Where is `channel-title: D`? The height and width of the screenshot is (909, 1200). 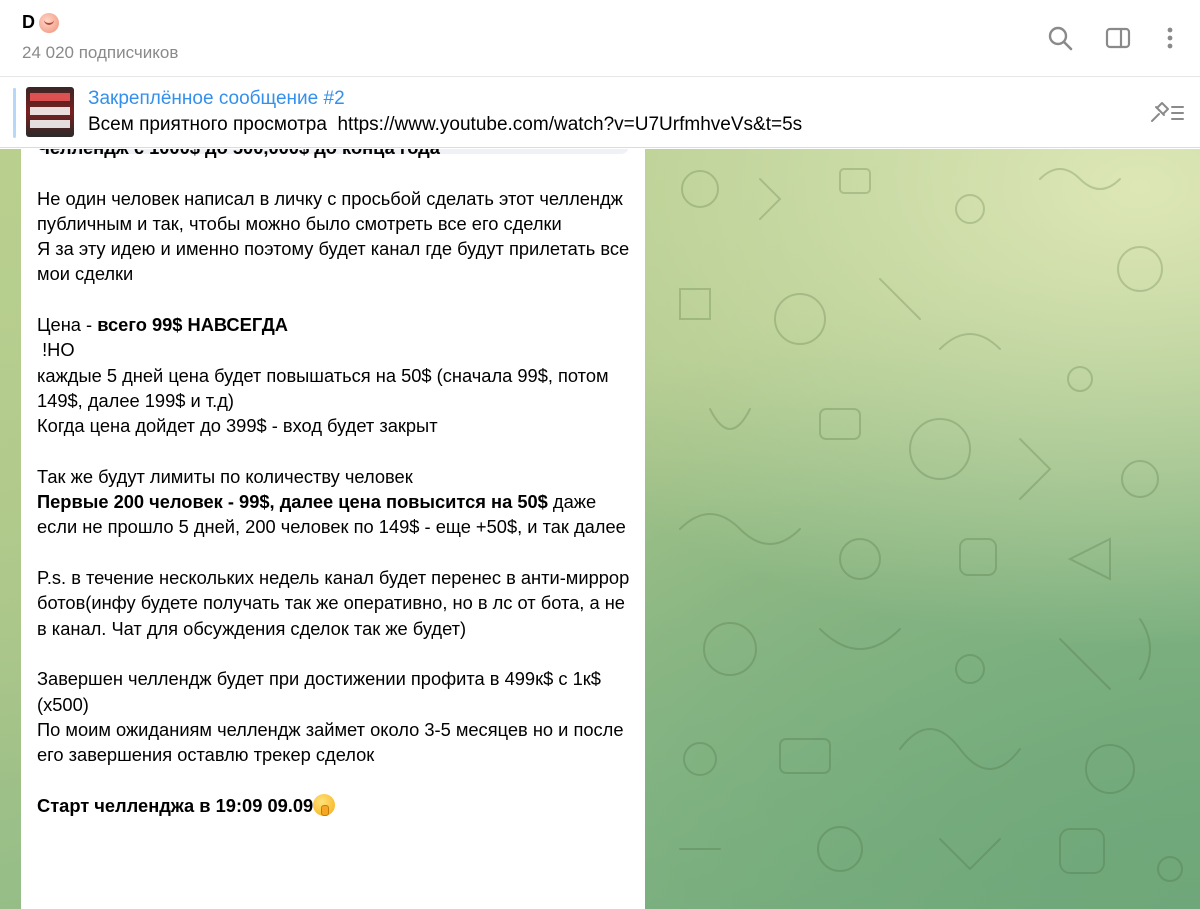
channel-title: D is located at coordinates (40, 22).